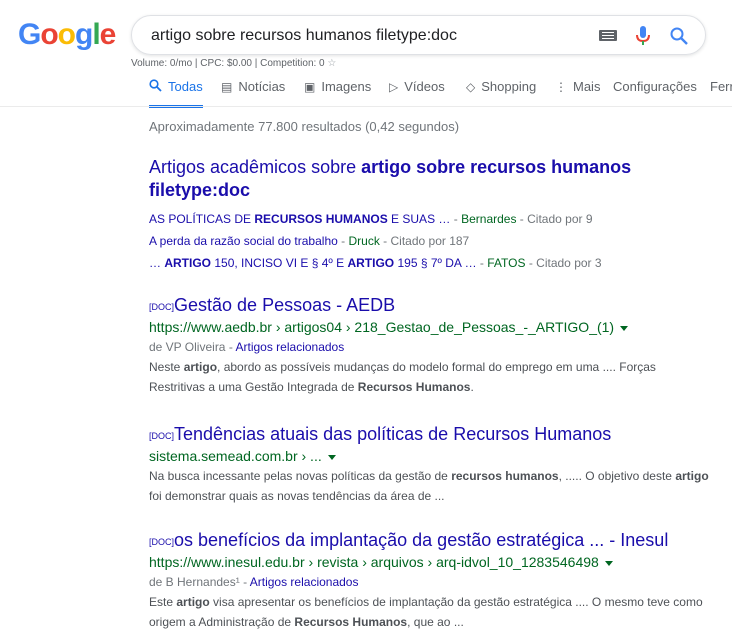 This screenshot has width=732, height=632. What do you see at coordinates (568, 263) in the screenshot?
I see `scholar-cited: Citado por 3` at bounding box center [568, 263].